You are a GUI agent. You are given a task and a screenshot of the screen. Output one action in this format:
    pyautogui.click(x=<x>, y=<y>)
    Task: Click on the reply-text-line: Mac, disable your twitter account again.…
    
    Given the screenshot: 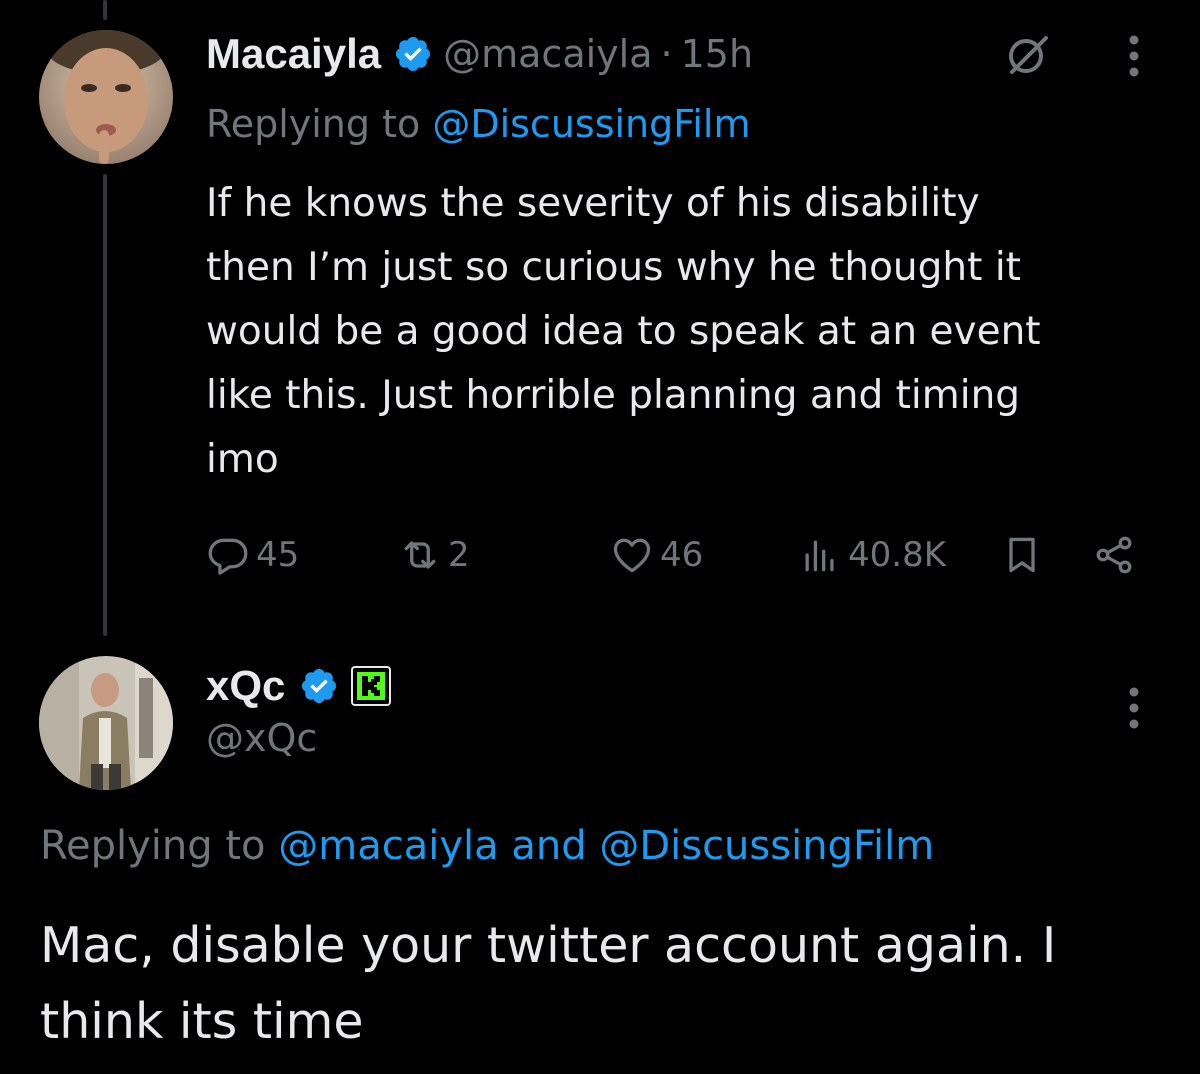 What is the action you would take?
    pyautogui.click(x=548, y=945)
    